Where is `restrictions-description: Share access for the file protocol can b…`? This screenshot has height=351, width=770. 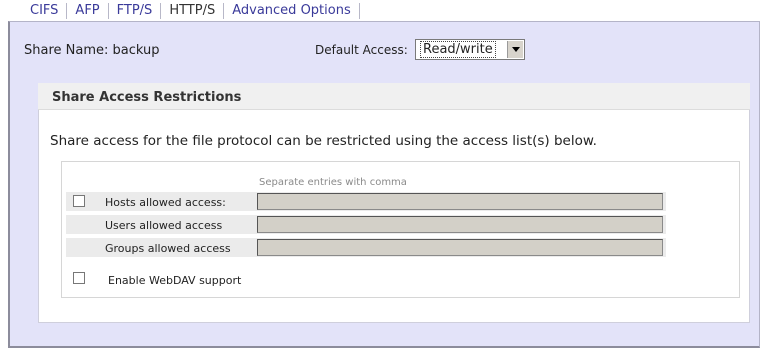
restrictions-description: Share access for the file protocol can b… is located at coordinates (323, 141).